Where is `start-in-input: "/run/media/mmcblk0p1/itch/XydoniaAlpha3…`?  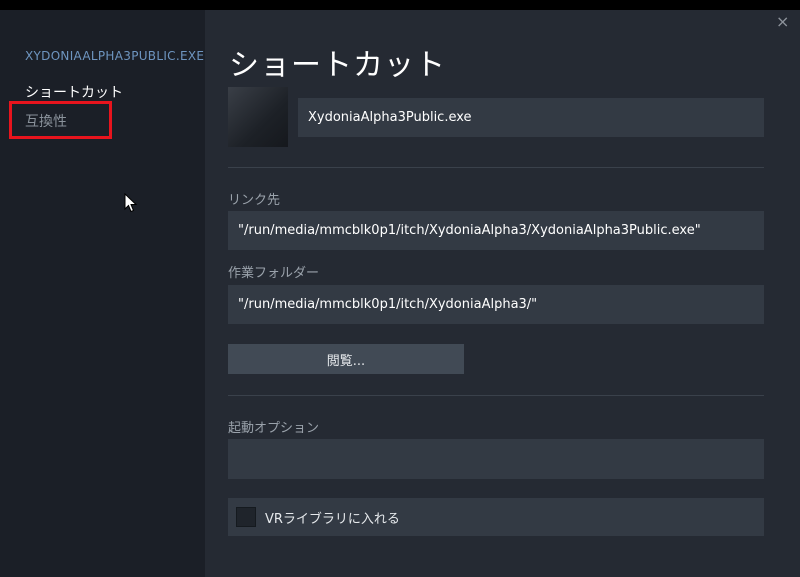
start-in-input: "/run/media/mmcblk0p1/itch/XydoniaAlpha3… is located at coordinates (496, 304).